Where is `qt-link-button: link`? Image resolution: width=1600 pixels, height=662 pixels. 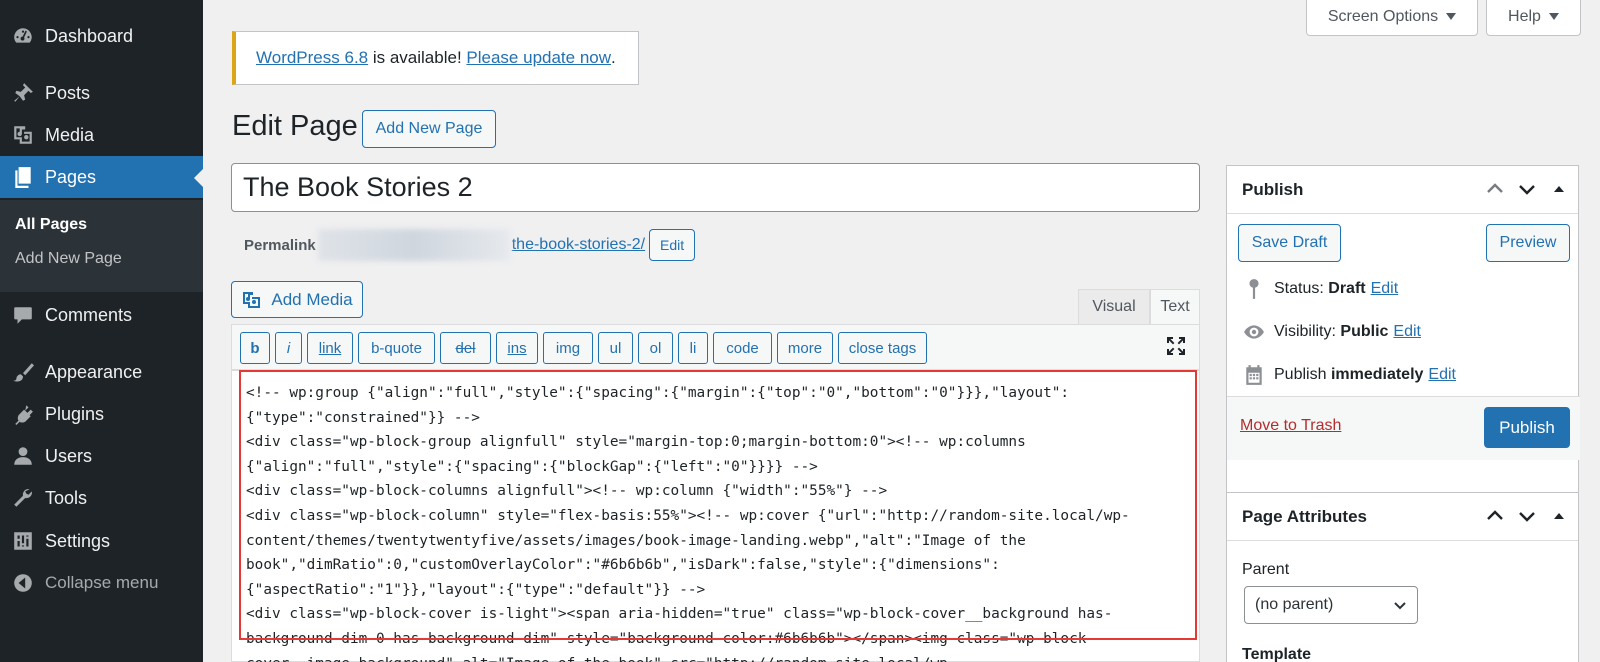
qt-link-button: link is located at coordinates (330, 348).